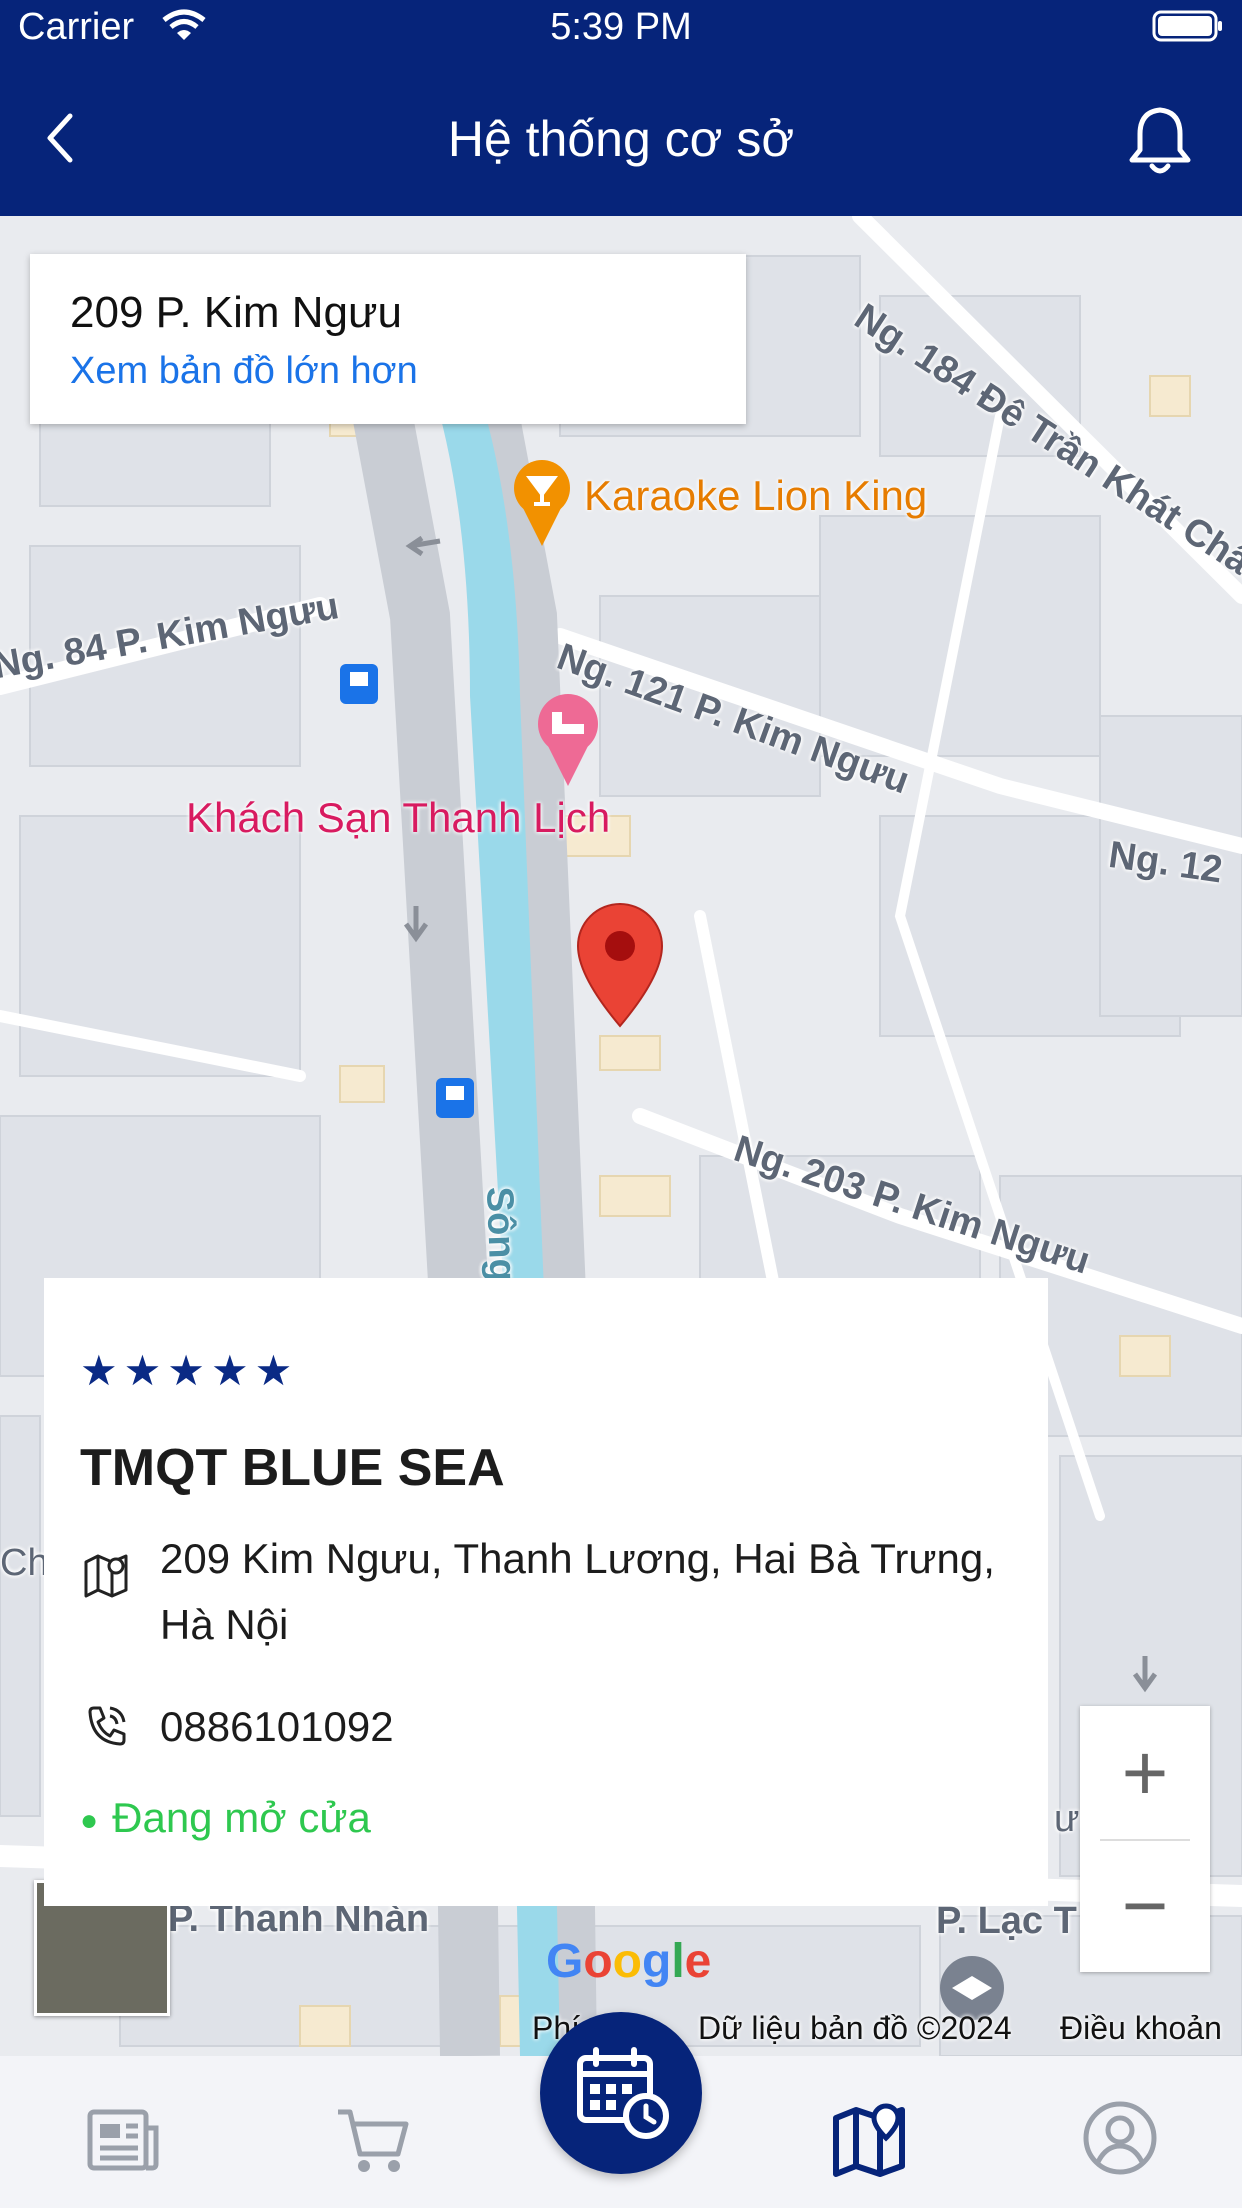 This screenshot has height=2208, width=1242. What do you see at coordinates (755, 496) in the screenshot?
I see `poi-label: Karaoke Lion King` at bounding box center [755, 496].